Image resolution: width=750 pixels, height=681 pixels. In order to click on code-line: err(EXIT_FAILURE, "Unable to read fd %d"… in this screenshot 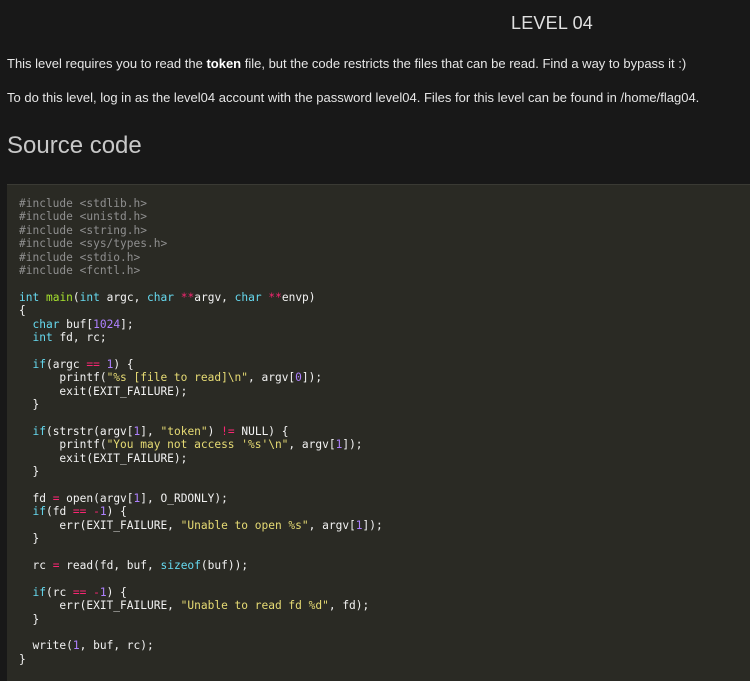, I will do `click(194, 605)`.